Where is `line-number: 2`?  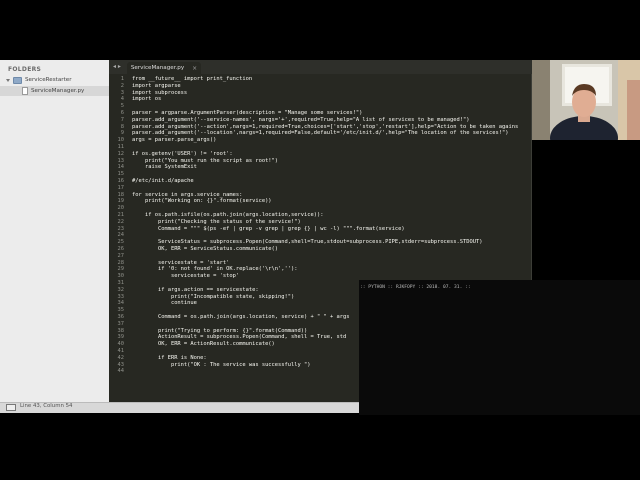 line-number: 2 is located at coordinates (122, 85).